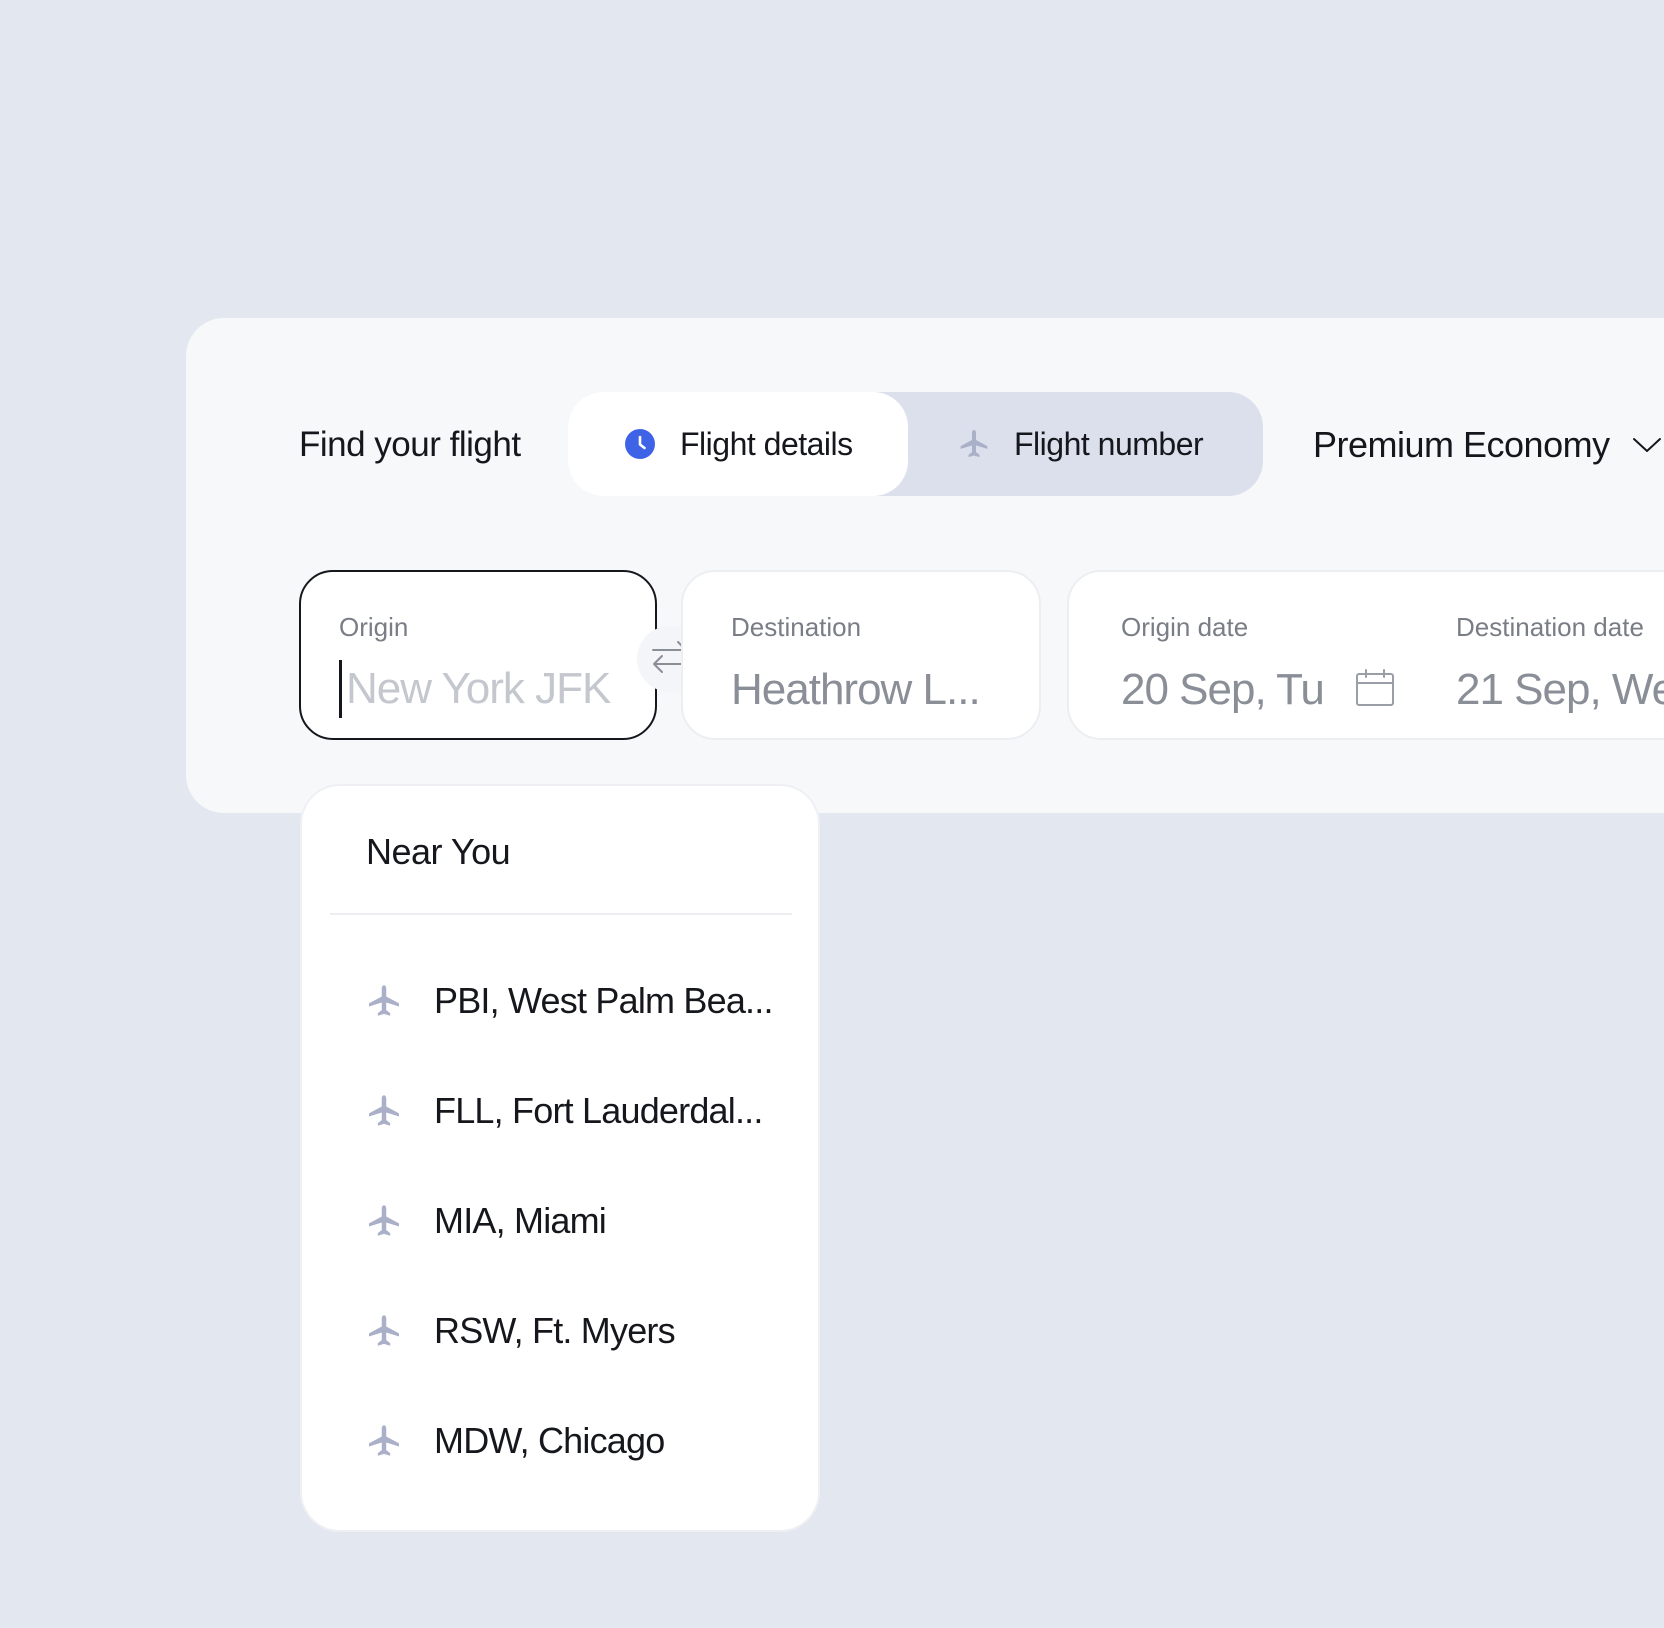  I want to click on destination-date-value: 21 Sep, We, so click(1560, 689).